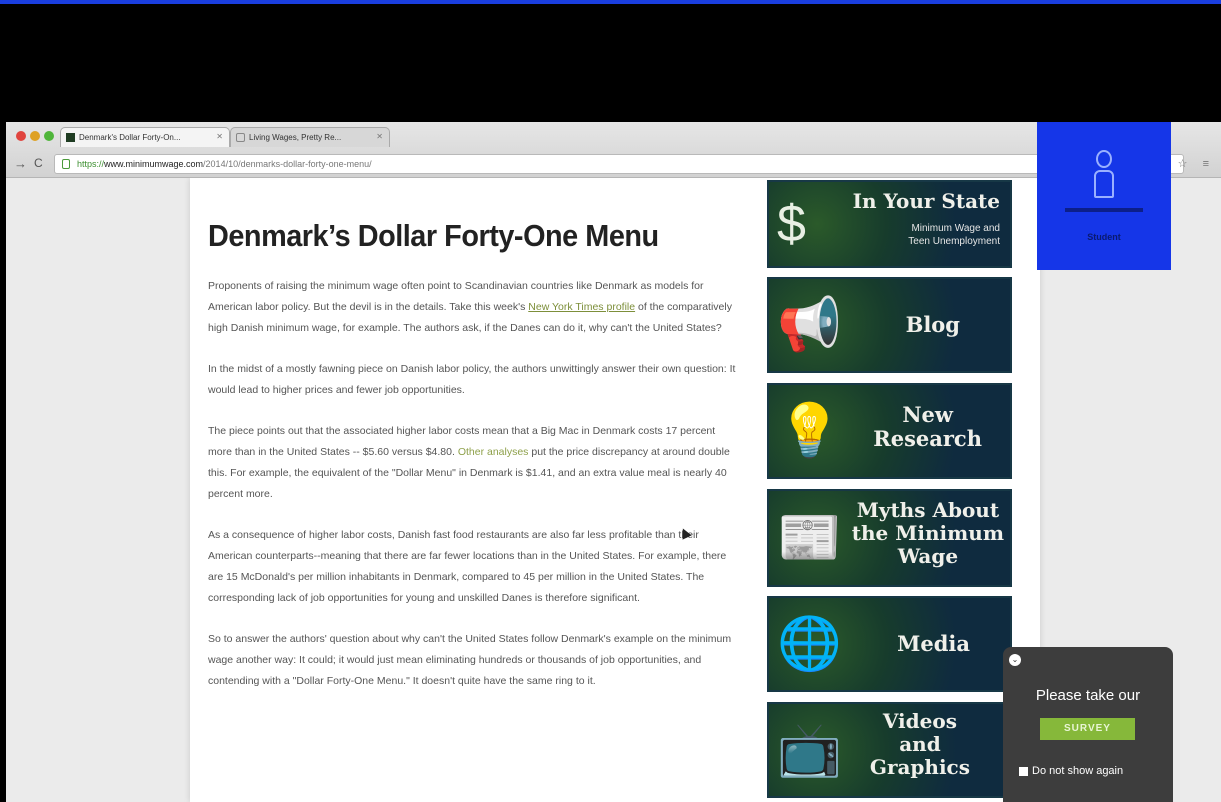 This screenshot has height=802, width=1221. I want to click on banner-title: Blog, so click(932, 324).